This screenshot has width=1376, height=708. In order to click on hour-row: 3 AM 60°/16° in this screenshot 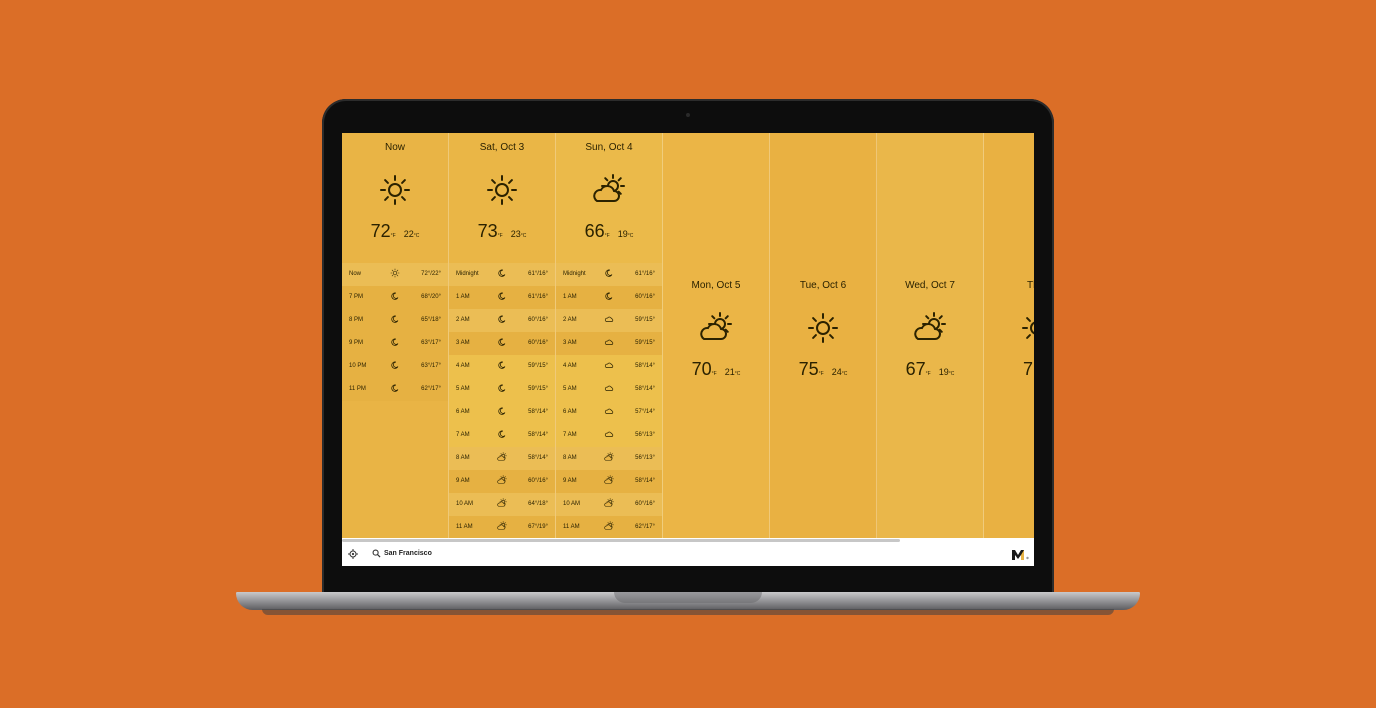, I will do `click(502, 343)`.